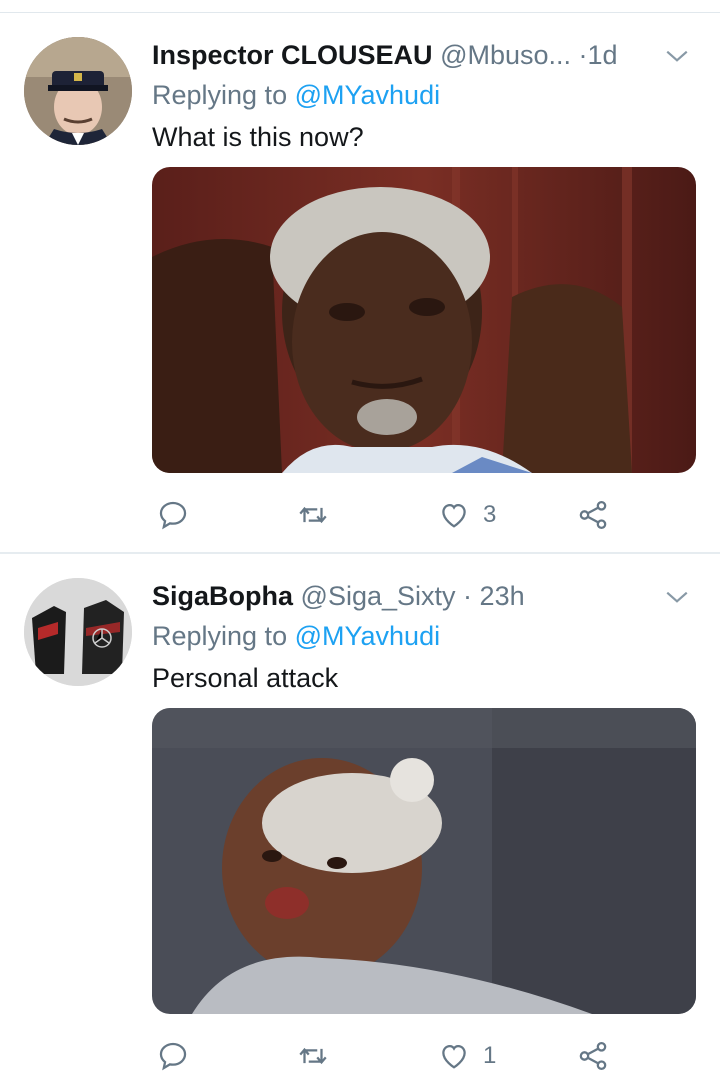  I want to click on tweet-actions: 1, so click(424, 1056).